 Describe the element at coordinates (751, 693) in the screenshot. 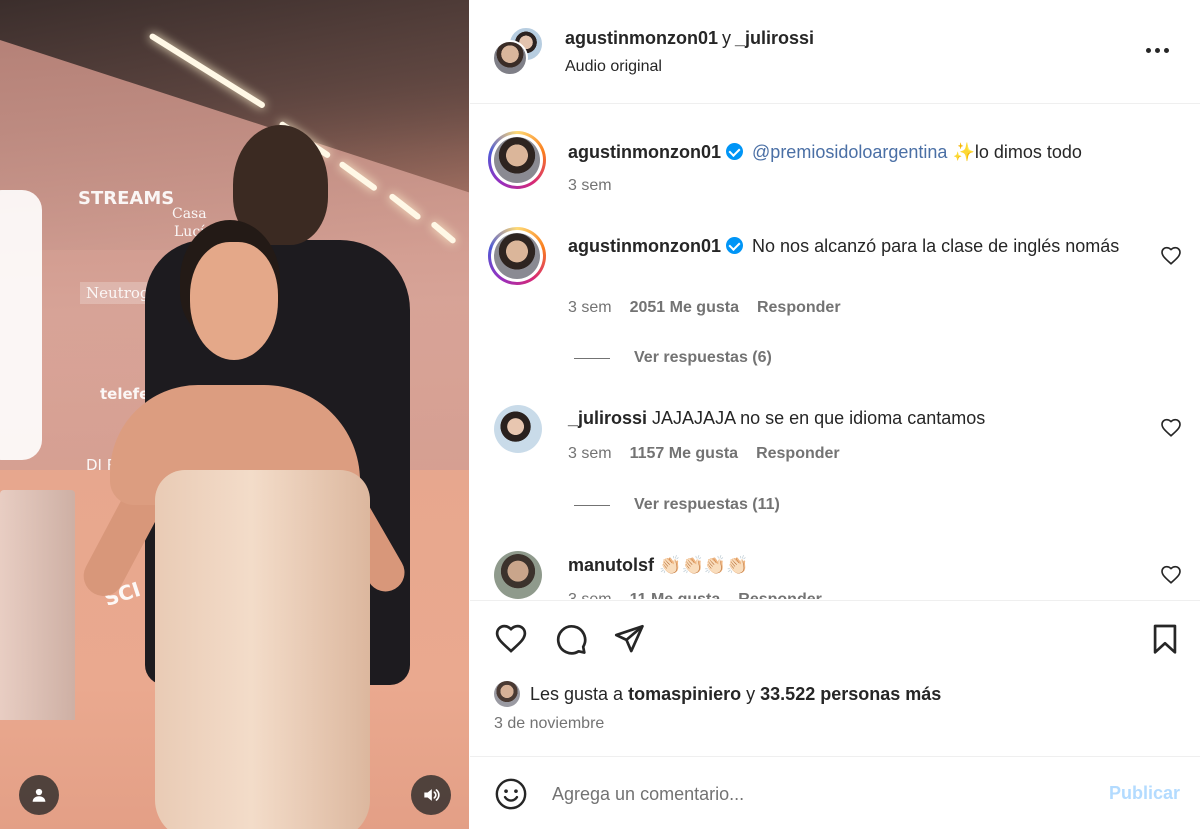

I see `likes-joiner: y` at that location.